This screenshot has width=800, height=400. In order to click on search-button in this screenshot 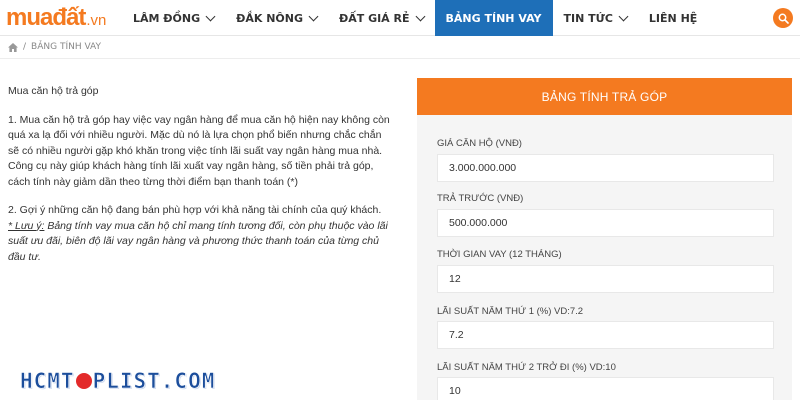, I will do `click(783, 18)`.